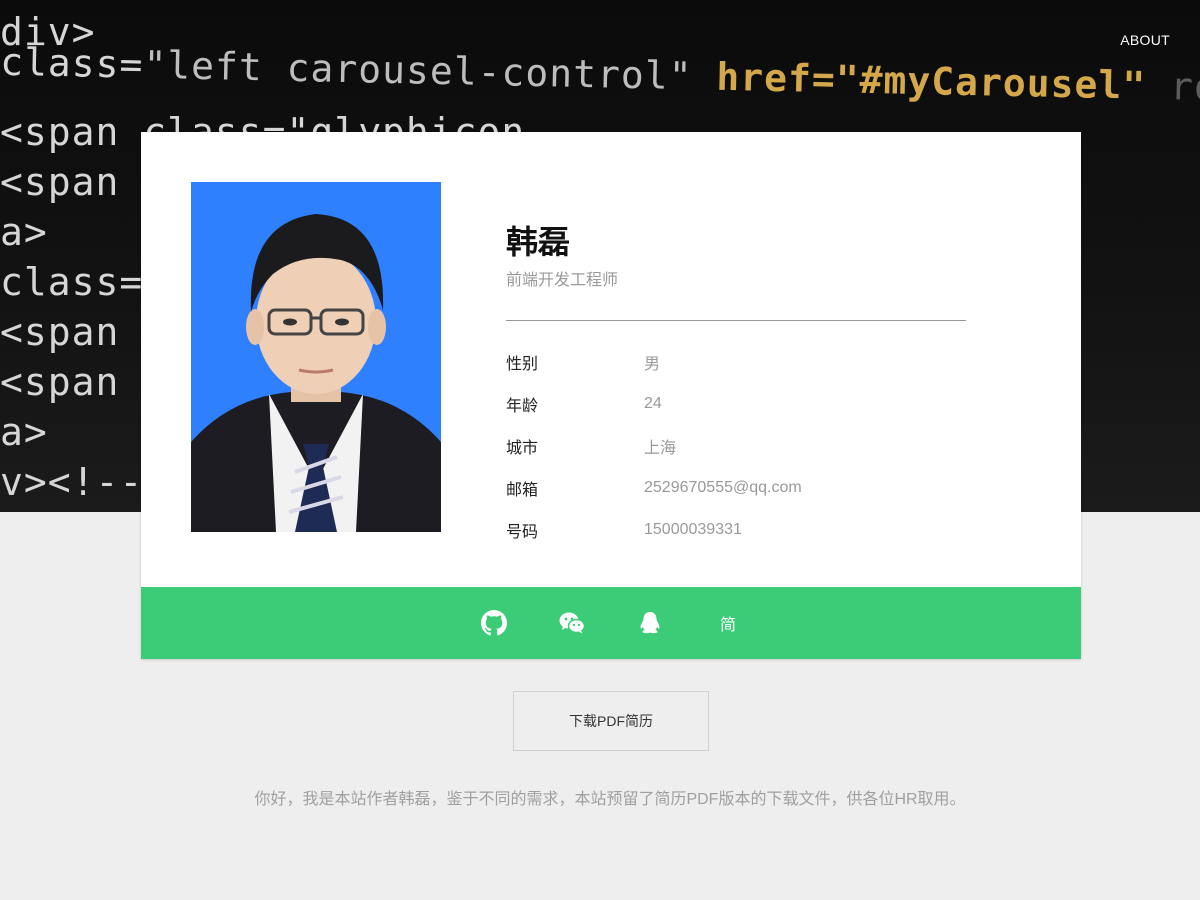 The height and width of the screenshot is (900, 1200). I want to click on code-line: class=, so click(72, 282).